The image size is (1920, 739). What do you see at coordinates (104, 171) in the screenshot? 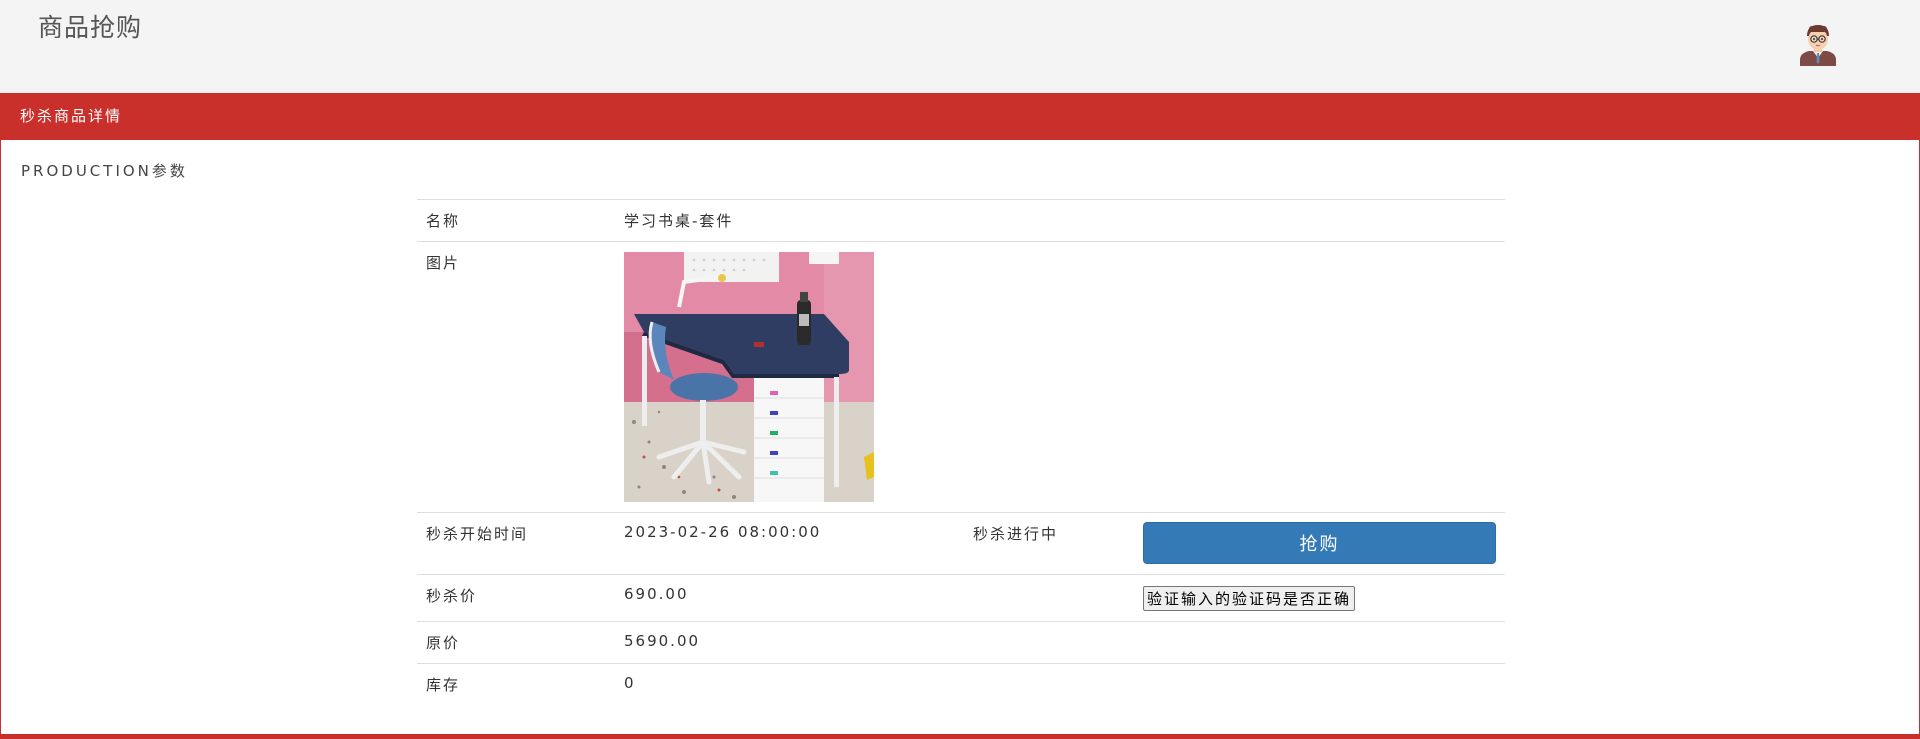
I see `panel-subtitle: PRODUCTION参数` at bounding box center [104, 171].